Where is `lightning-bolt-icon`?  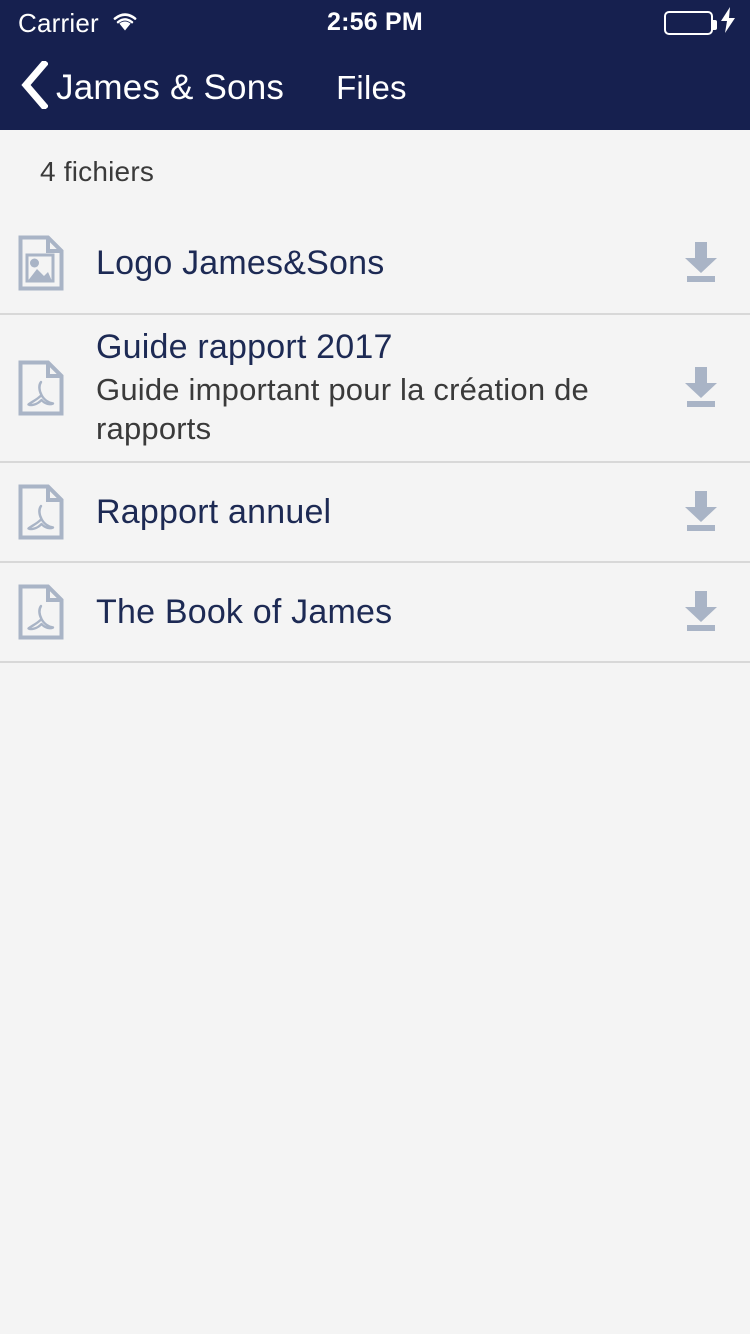 lightning-bolt-icon is located at coordinates (728, 22).